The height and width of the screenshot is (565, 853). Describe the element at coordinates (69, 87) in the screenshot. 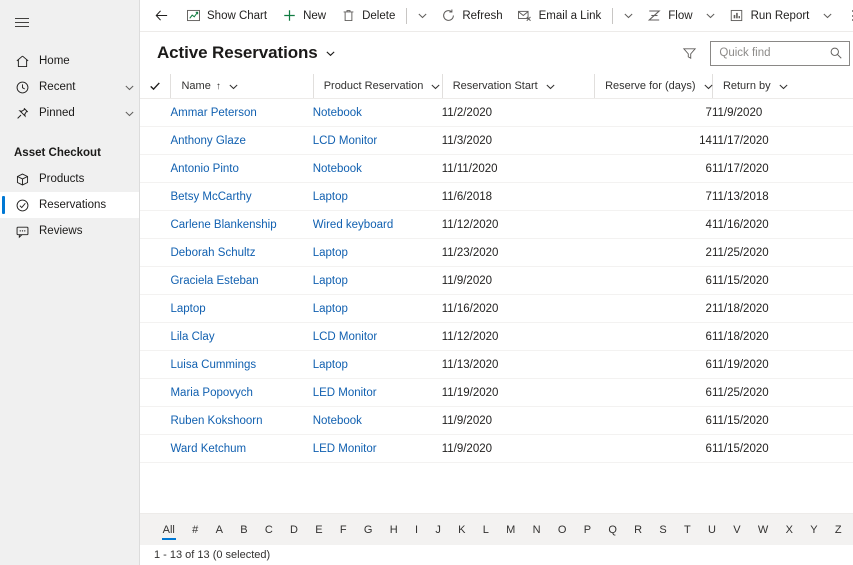

I see `sidebar-item-recent: Recent` at that location.